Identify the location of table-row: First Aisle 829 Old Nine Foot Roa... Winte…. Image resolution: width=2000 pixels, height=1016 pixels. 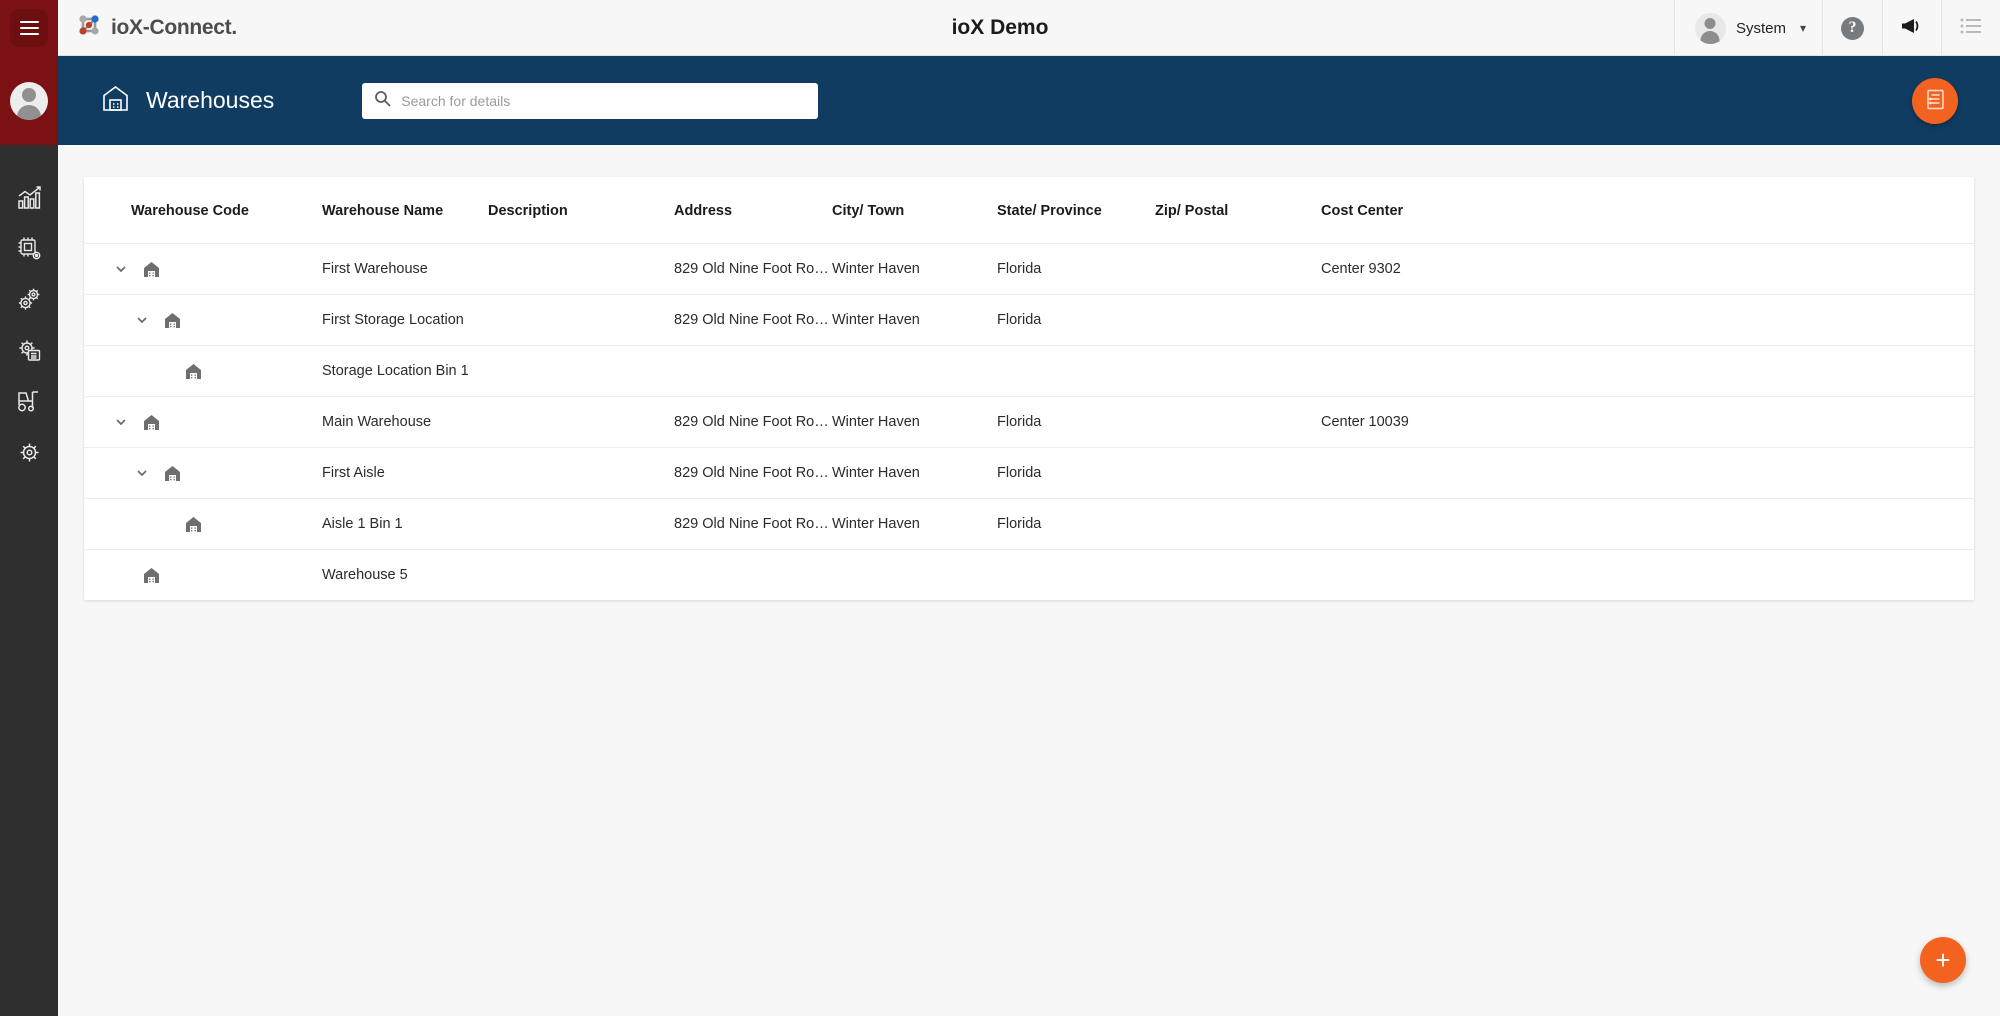
(1029, 473).